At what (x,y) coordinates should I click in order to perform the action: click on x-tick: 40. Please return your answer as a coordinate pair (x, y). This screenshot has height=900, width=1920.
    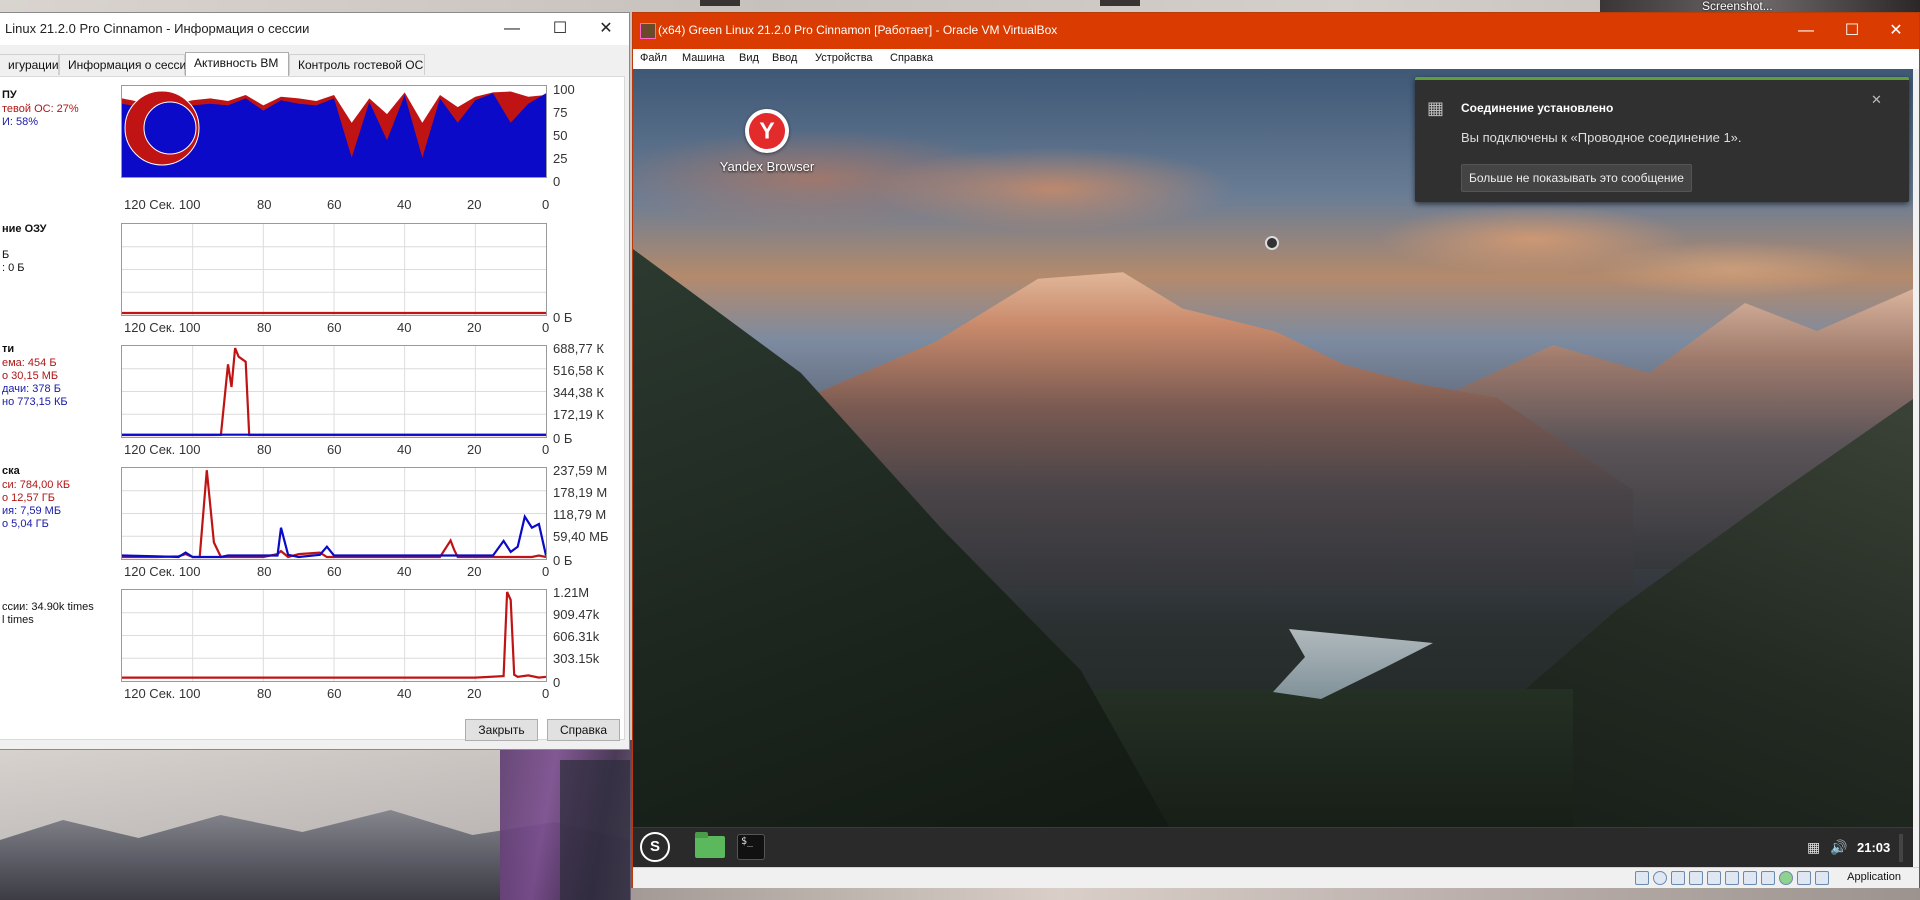
    Looking at the image, I should click on (404, 693).